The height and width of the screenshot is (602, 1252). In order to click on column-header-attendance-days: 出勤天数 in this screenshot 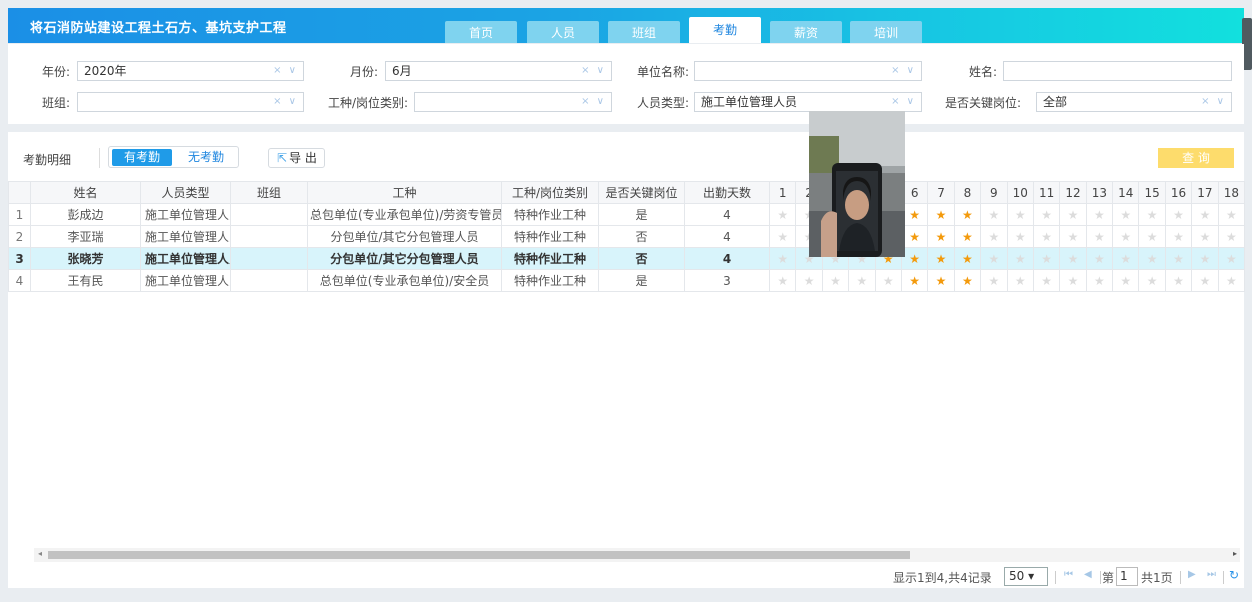, I will do `click(727, 192)`.